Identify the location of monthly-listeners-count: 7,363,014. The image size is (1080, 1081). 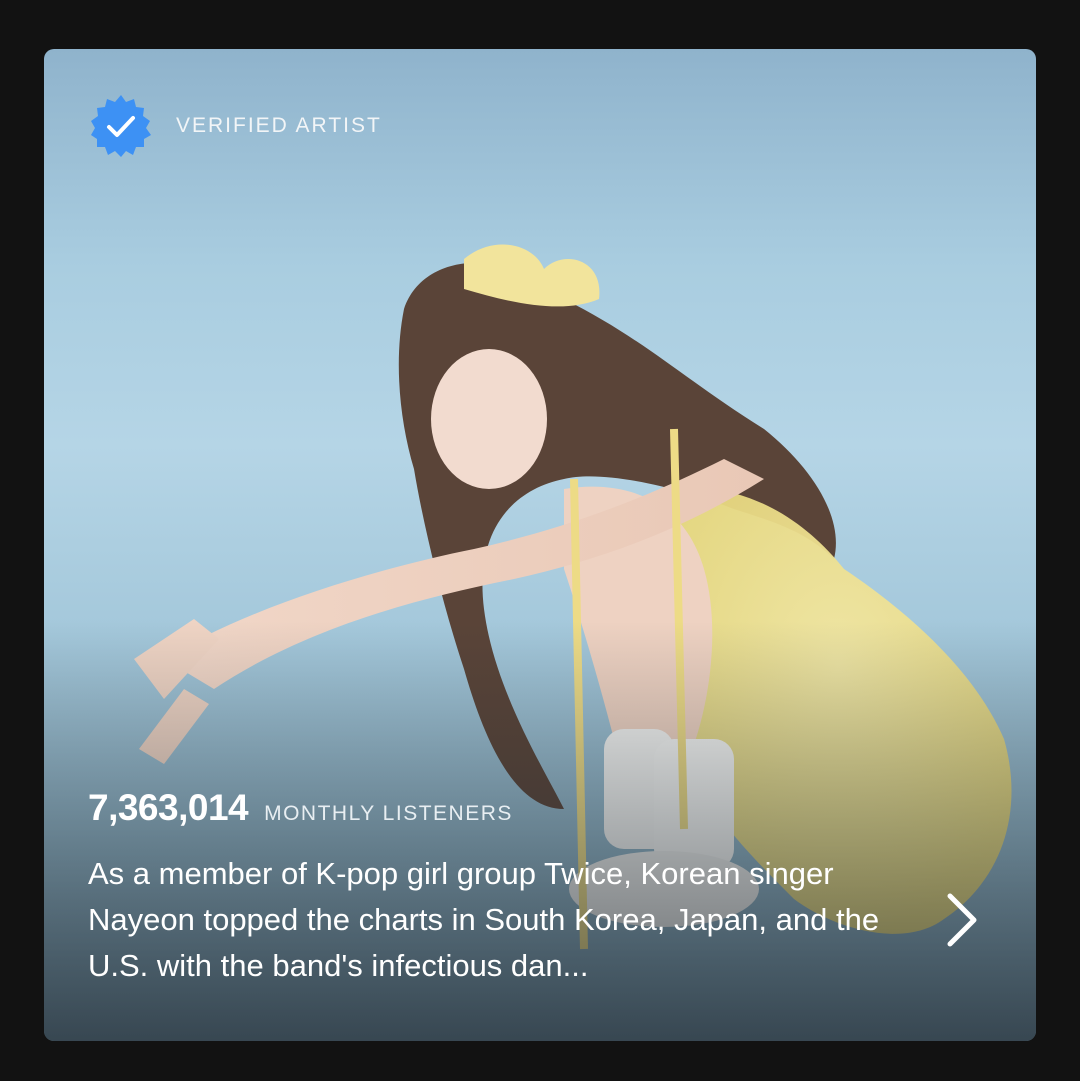
(168, 807).